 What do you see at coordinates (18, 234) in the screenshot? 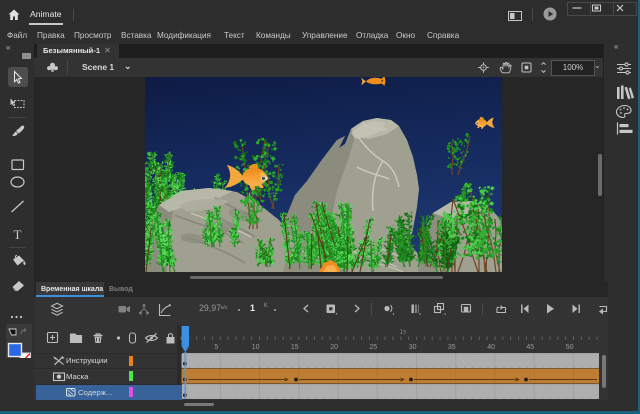
I see `svg-text: T` at bounding box center [18, 234].